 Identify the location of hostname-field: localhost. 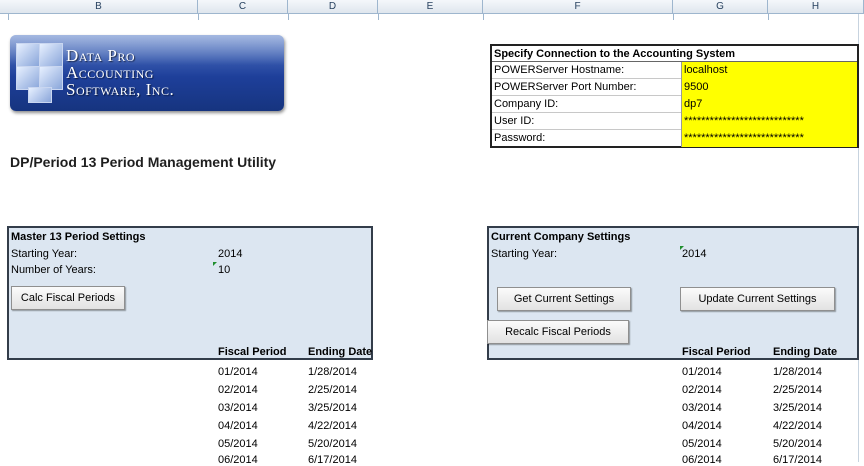
(769, 70).